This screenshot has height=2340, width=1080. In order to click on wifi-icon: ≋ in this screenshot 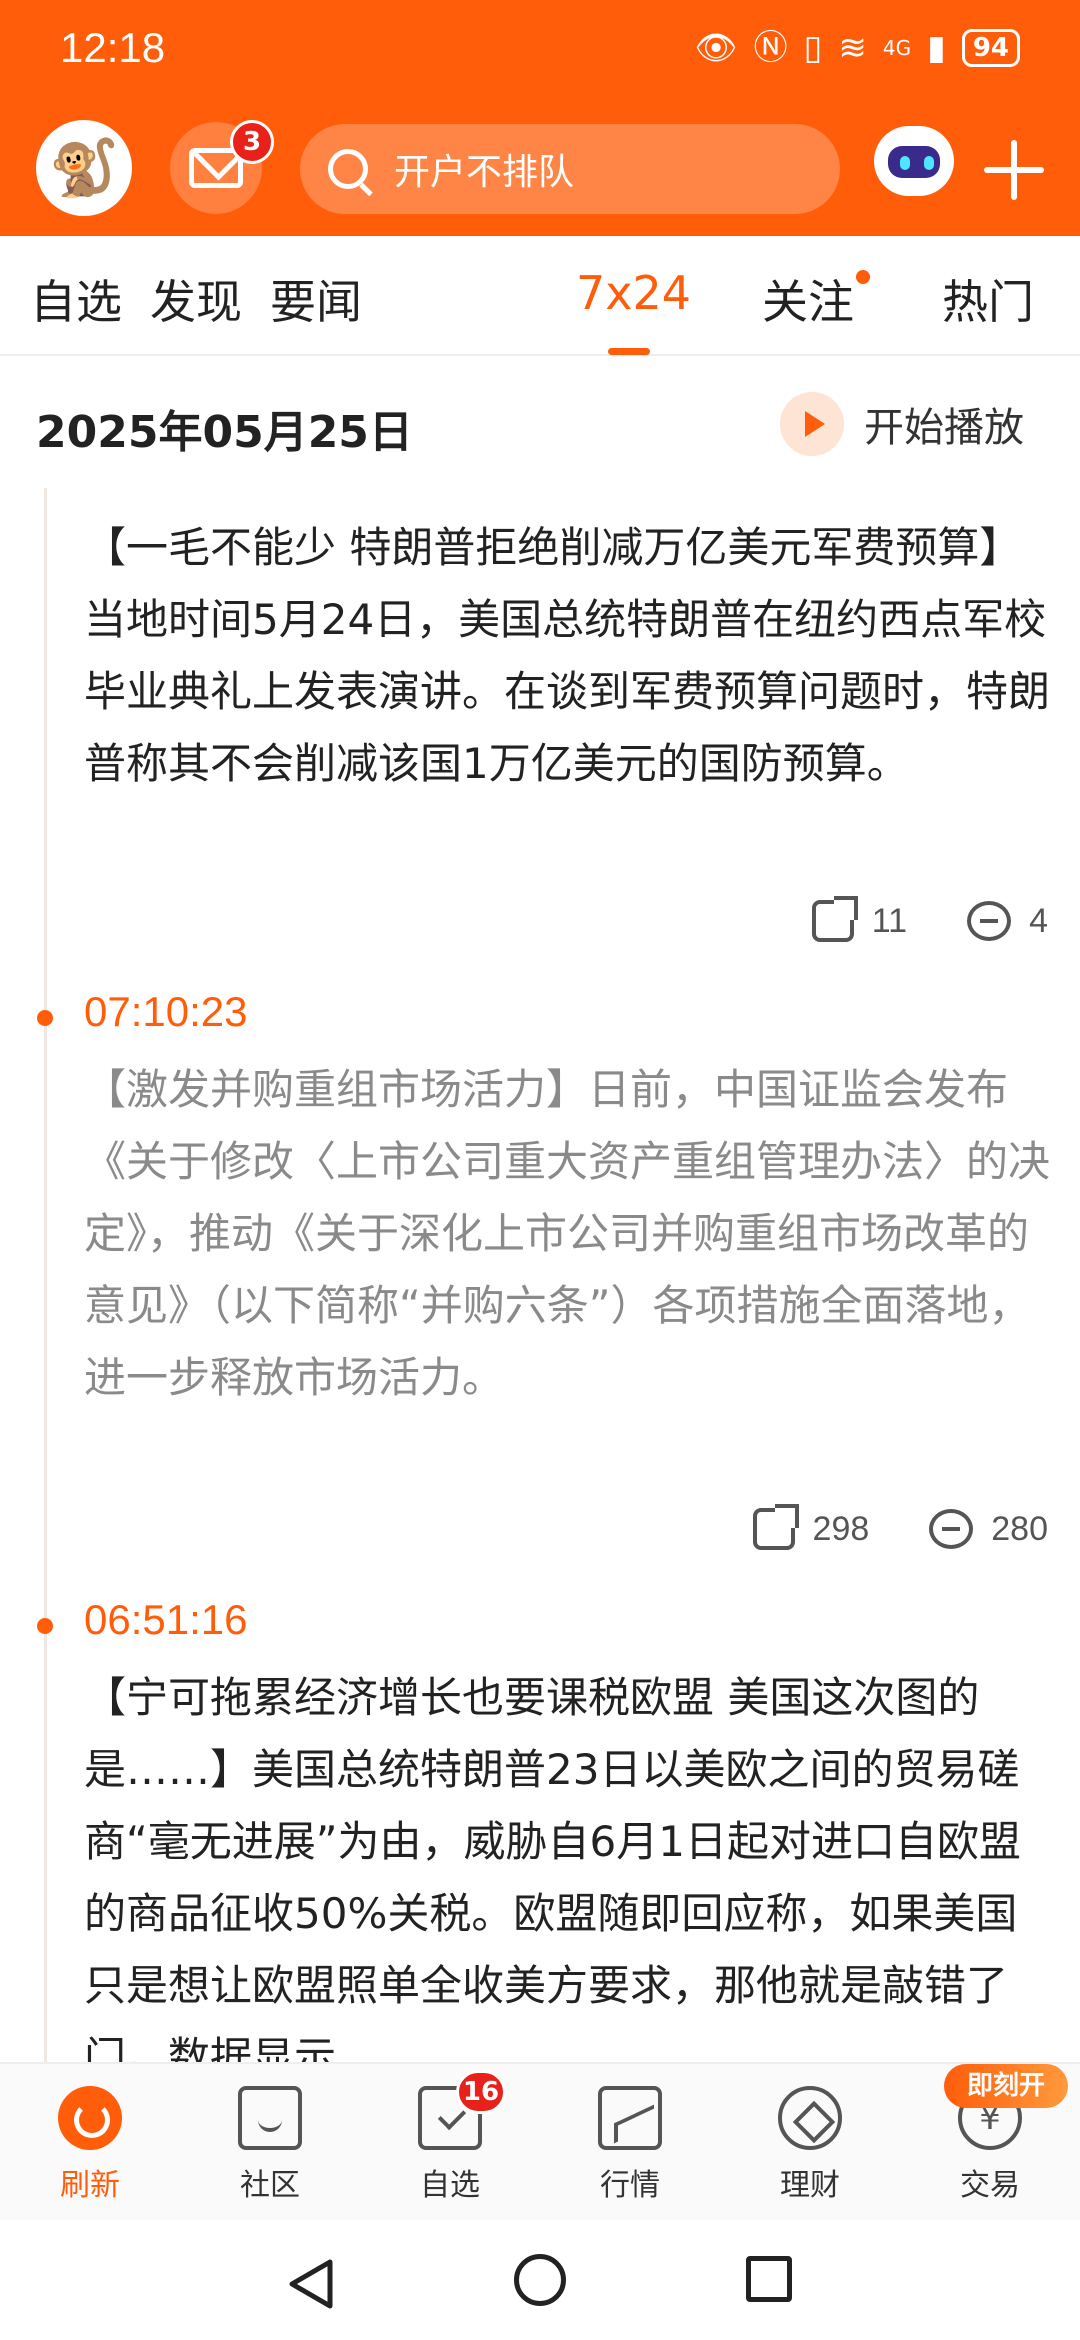, I will do `click(852, 48)`.